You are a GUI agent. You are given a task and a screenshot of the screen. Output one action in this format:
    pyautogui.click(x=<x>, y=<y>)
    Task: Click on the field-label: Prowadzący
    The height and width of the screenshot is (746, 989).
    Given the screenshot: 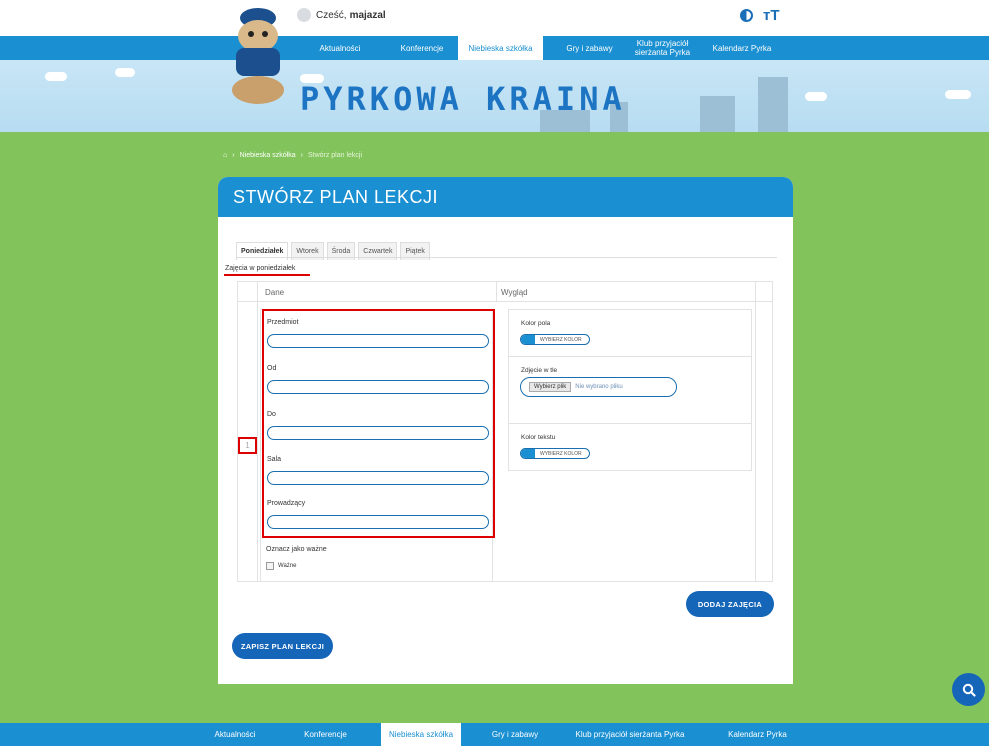 What is the action you would take?
    pyautogui.click(x=286, y=503)
    